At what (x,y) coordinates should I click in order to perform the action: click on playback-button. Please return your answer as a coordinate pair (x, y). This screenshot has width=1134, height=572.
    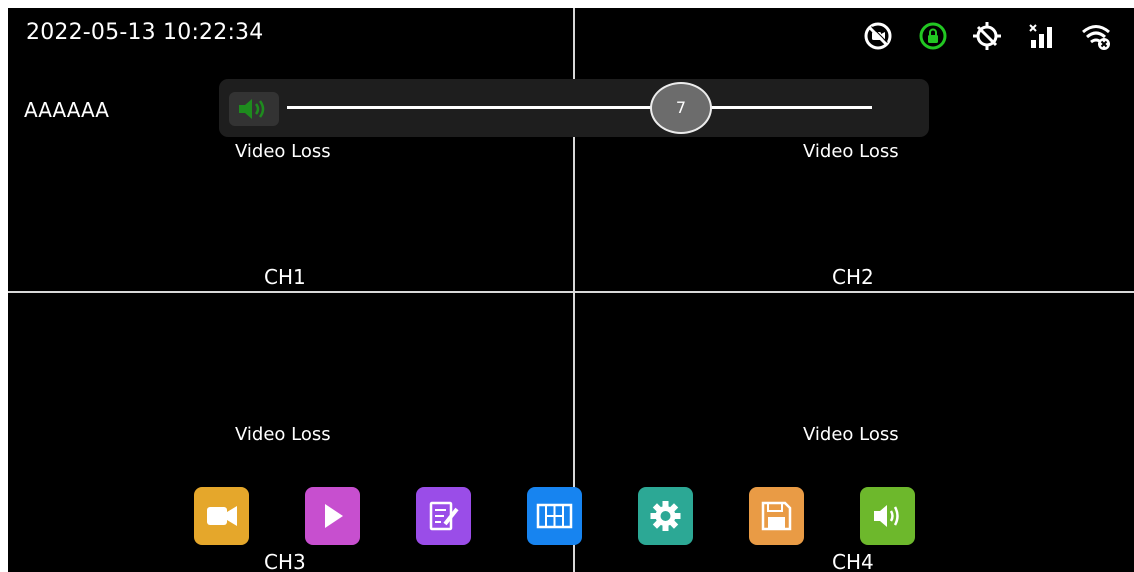
    Looking at the image, I should click on (332, 516).